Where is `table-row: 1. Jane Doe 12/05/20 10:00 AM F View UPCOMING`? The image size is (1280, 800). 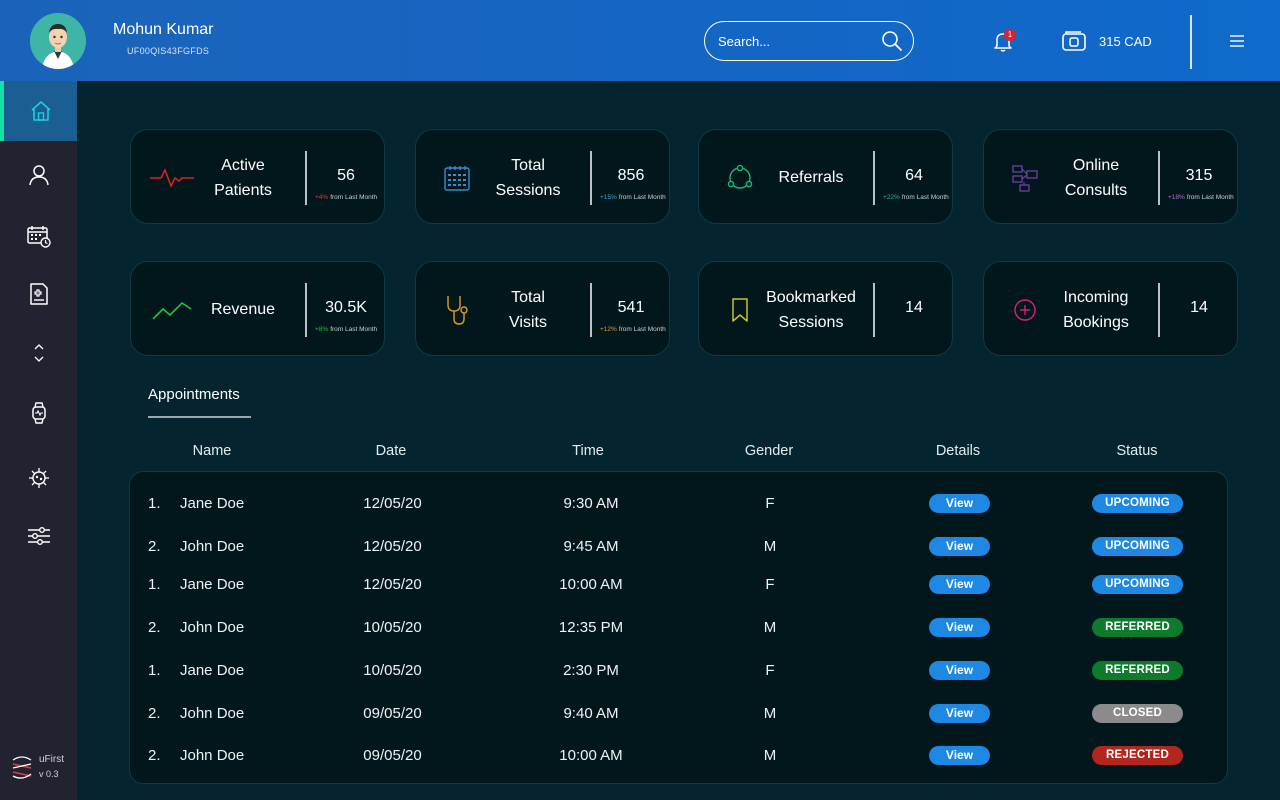 table-row: 1. Jane Doe 12/05/20 10:00 AM F View UPCOMING is located at coordinates (679, 585).